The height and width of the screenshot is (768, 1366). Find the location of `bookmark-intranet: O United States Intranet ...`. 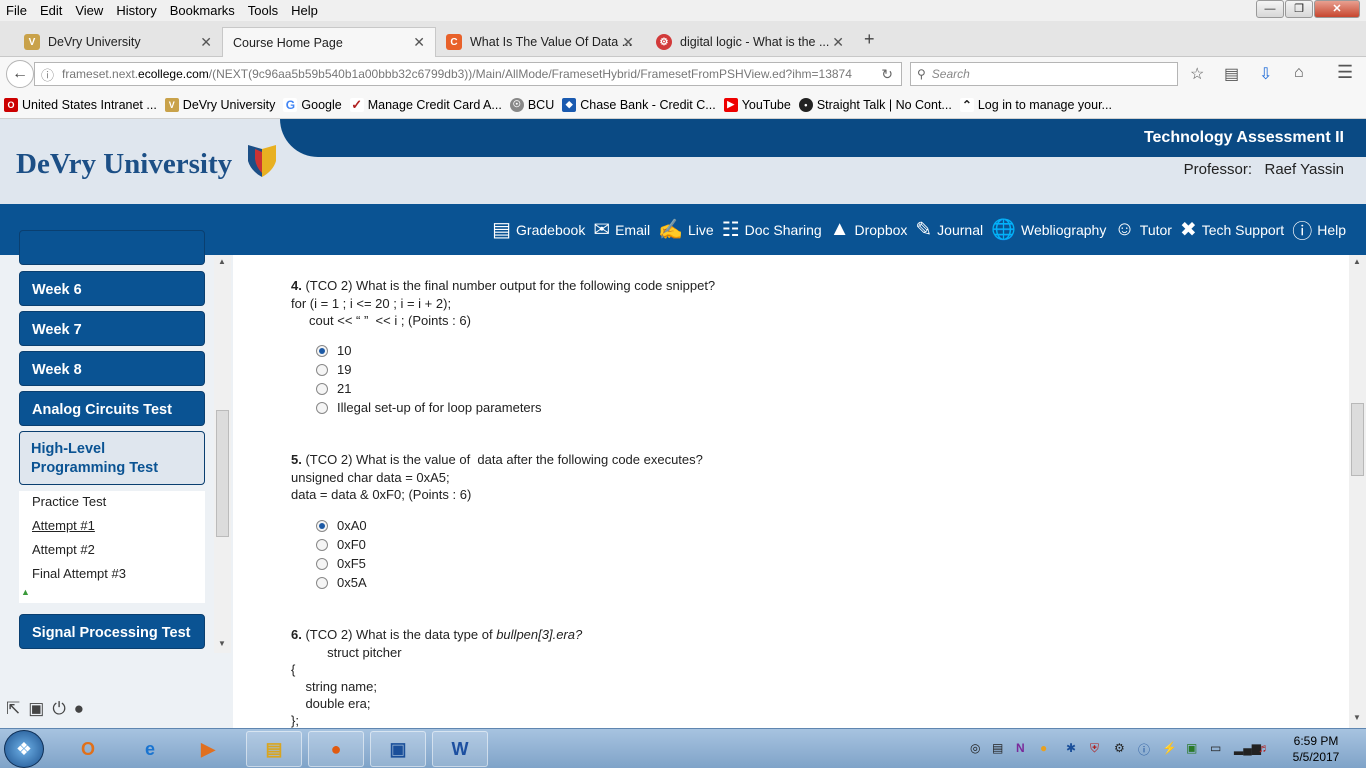

bookmark-intranet: O United States Intranet ... is located at coordinates (80, 104).